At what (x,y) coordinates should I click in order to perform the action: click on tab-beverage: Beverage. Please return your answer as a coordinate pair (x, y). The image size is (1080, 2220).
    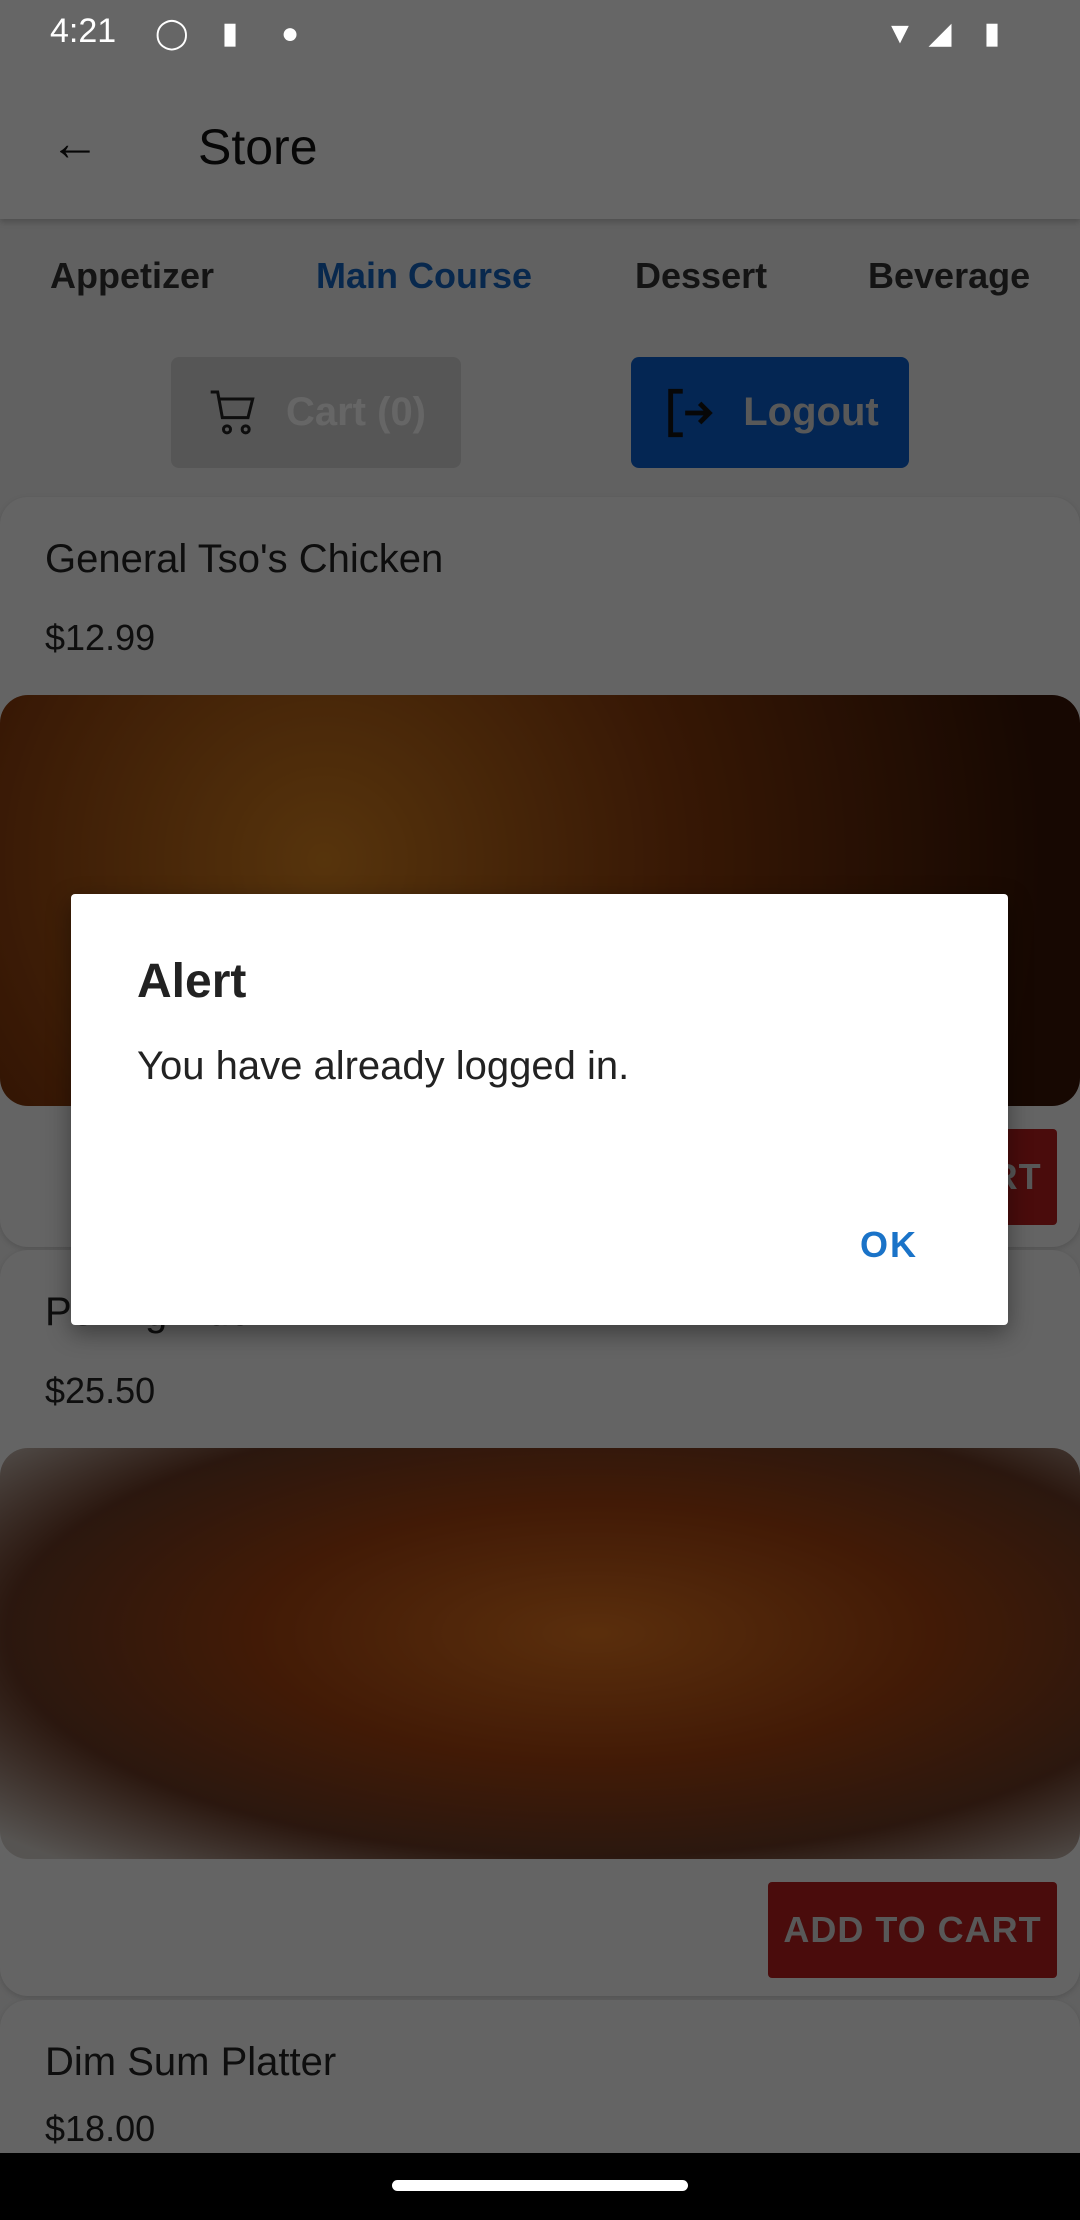
    Looking at the image, I should click on (949, 276).